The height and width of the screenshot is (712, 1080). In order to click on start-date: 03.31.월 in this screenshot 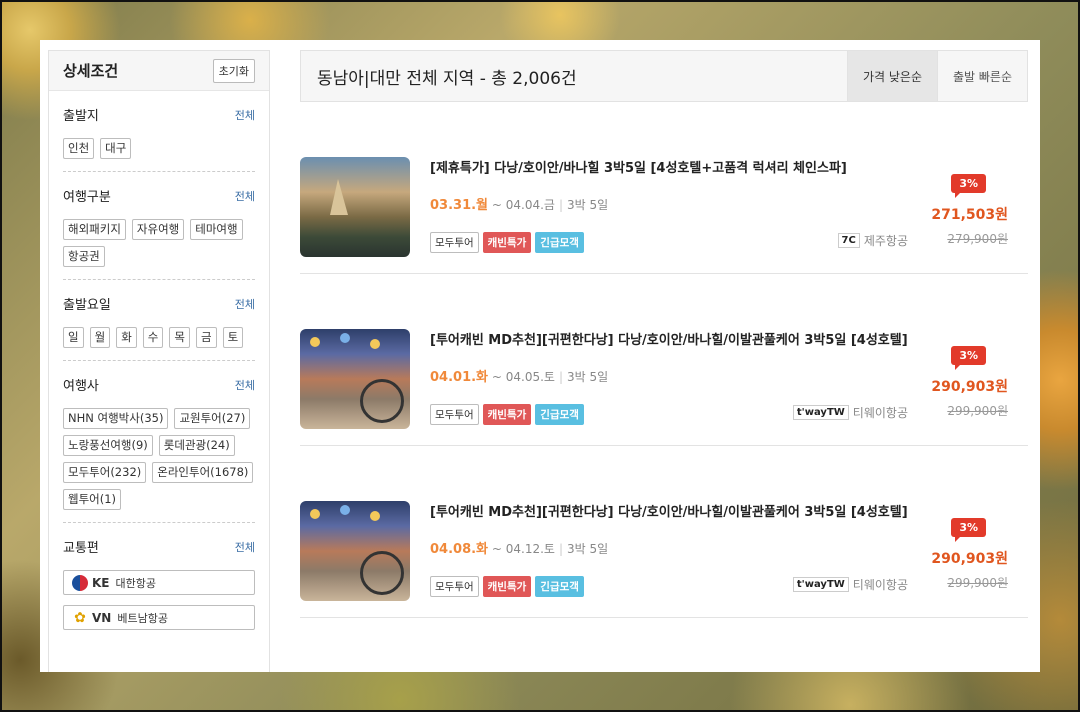, I will do `click(459, 205)`.